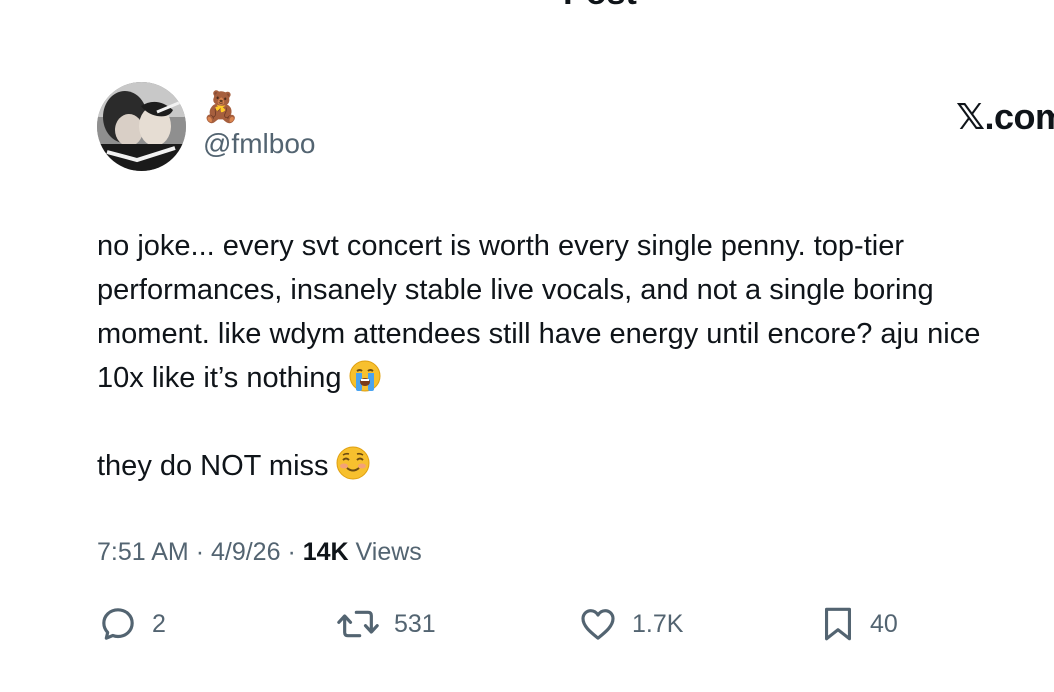 The height and width of the screenshot is (692, 1054). Describe the element at coordinates (884, 623) in the screenshot. I see `bookmark-count: 40` at that location.